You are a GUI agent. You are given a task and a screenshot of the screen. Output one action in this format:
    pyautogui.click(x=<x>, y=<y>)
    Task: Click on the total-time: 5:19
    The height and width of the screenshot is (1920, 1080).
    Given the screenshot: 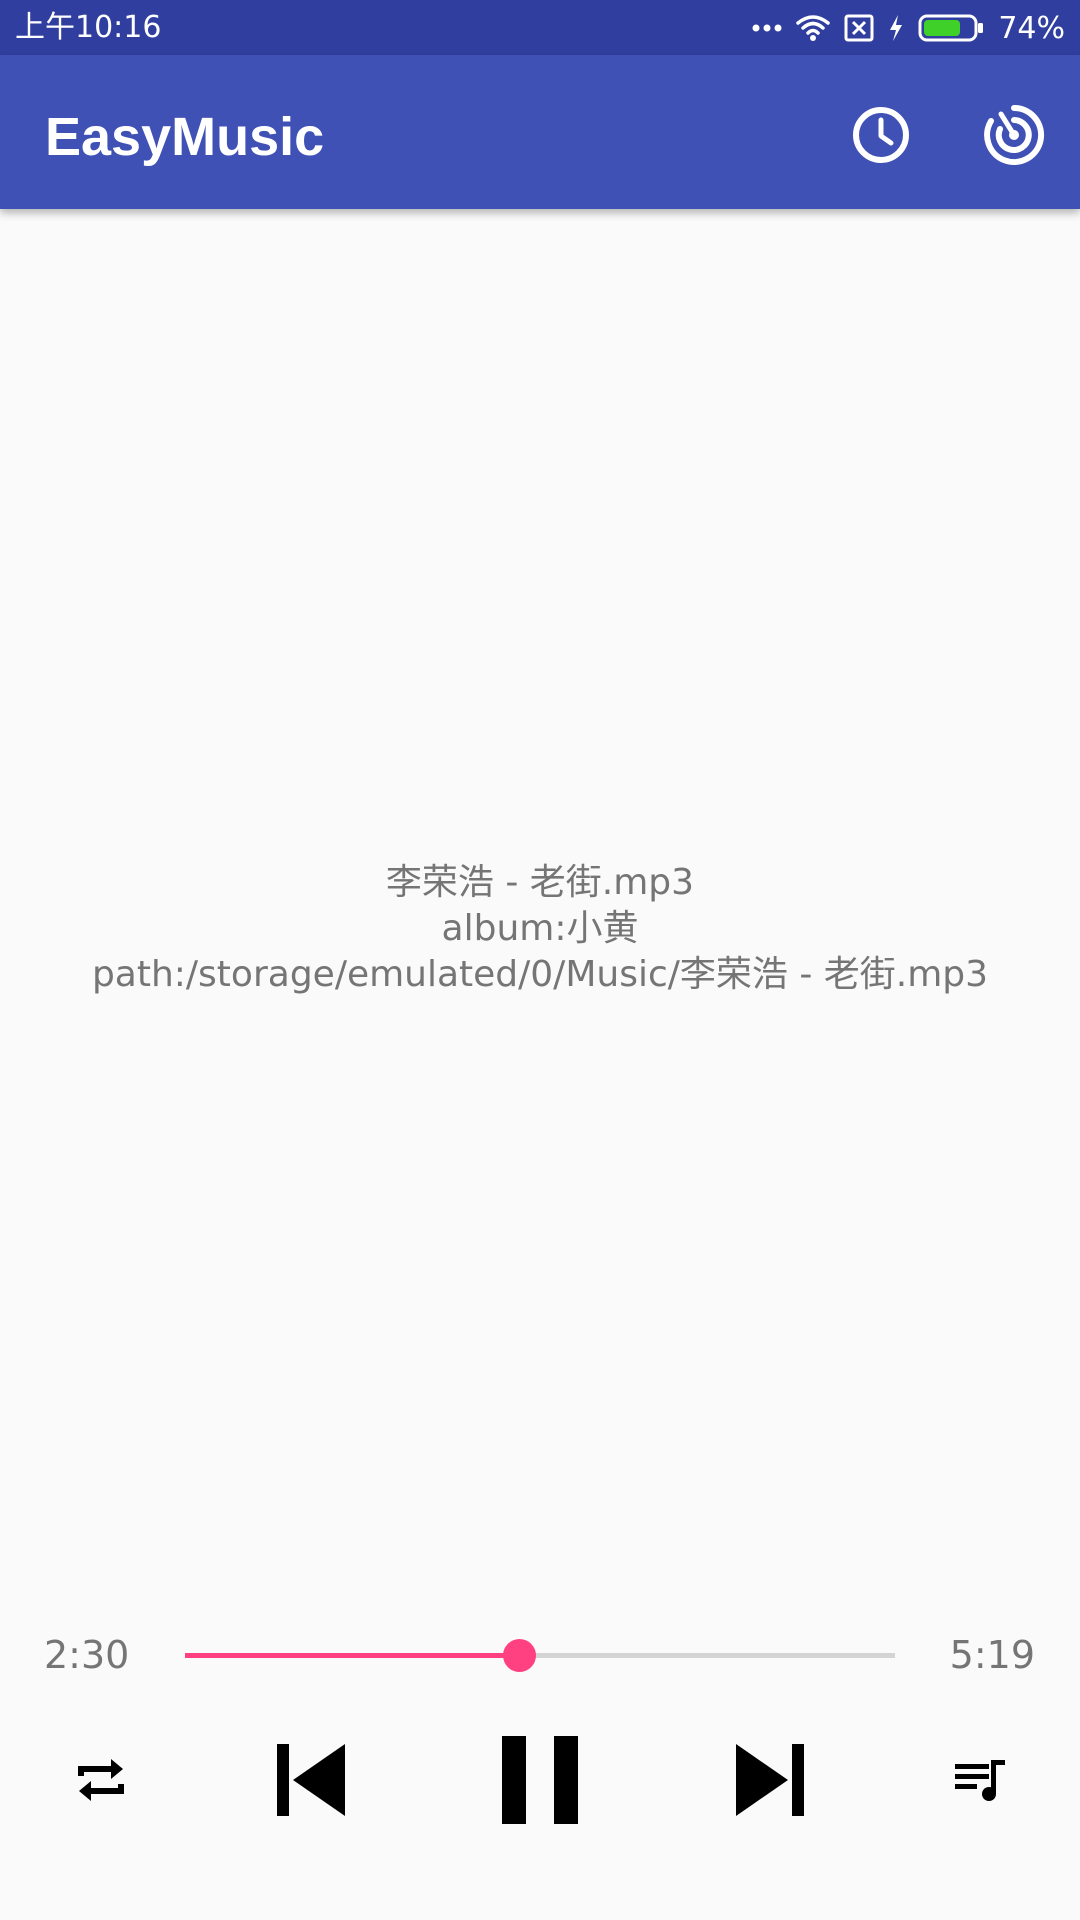 What is the action you would take?
    pyautogui.click(x=992, y=1655)
    